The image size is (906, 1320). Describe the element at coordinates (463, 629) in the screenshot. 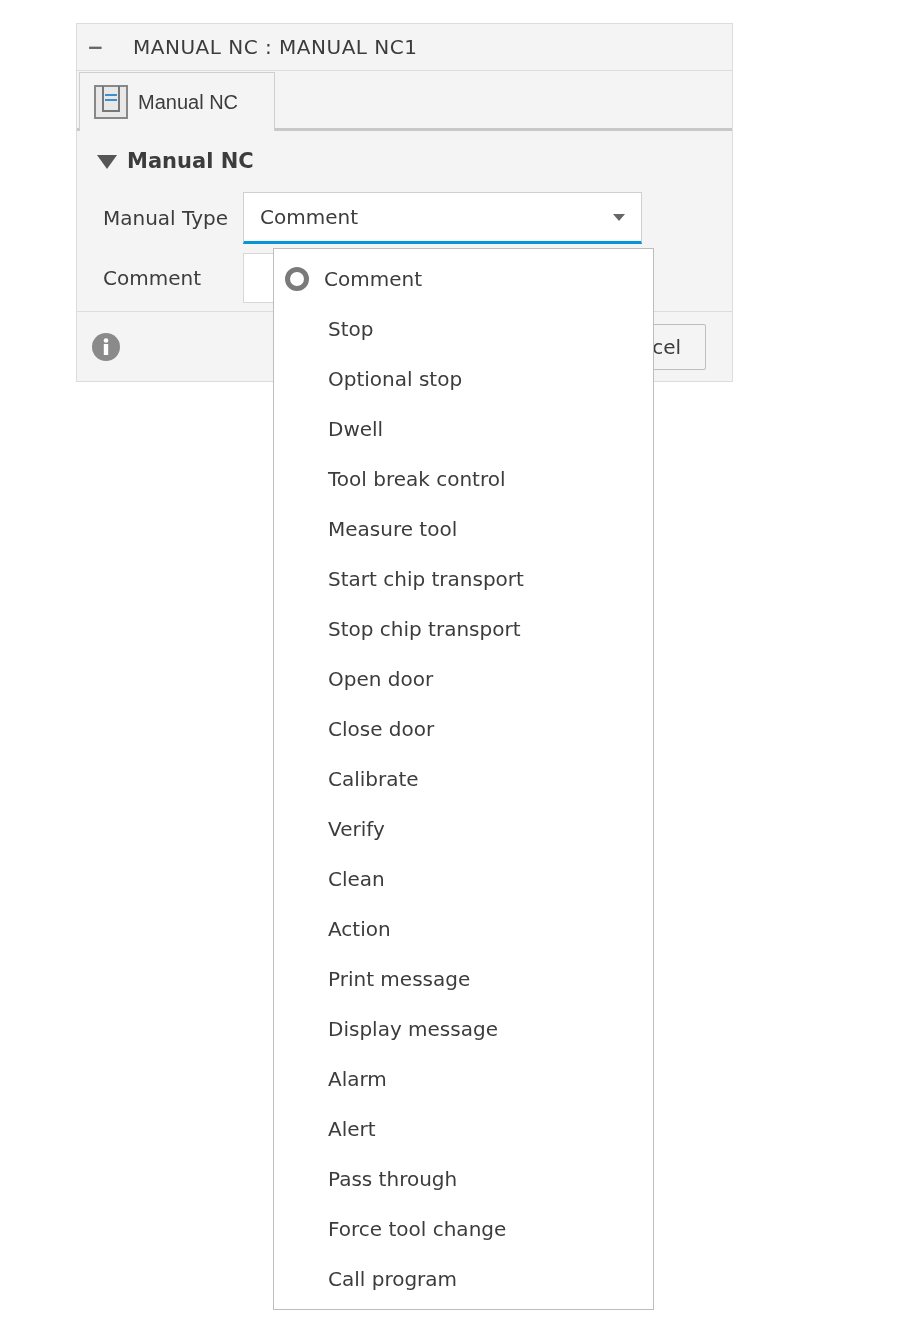

I see `dropdown-option: Stop chip transport` at that location.